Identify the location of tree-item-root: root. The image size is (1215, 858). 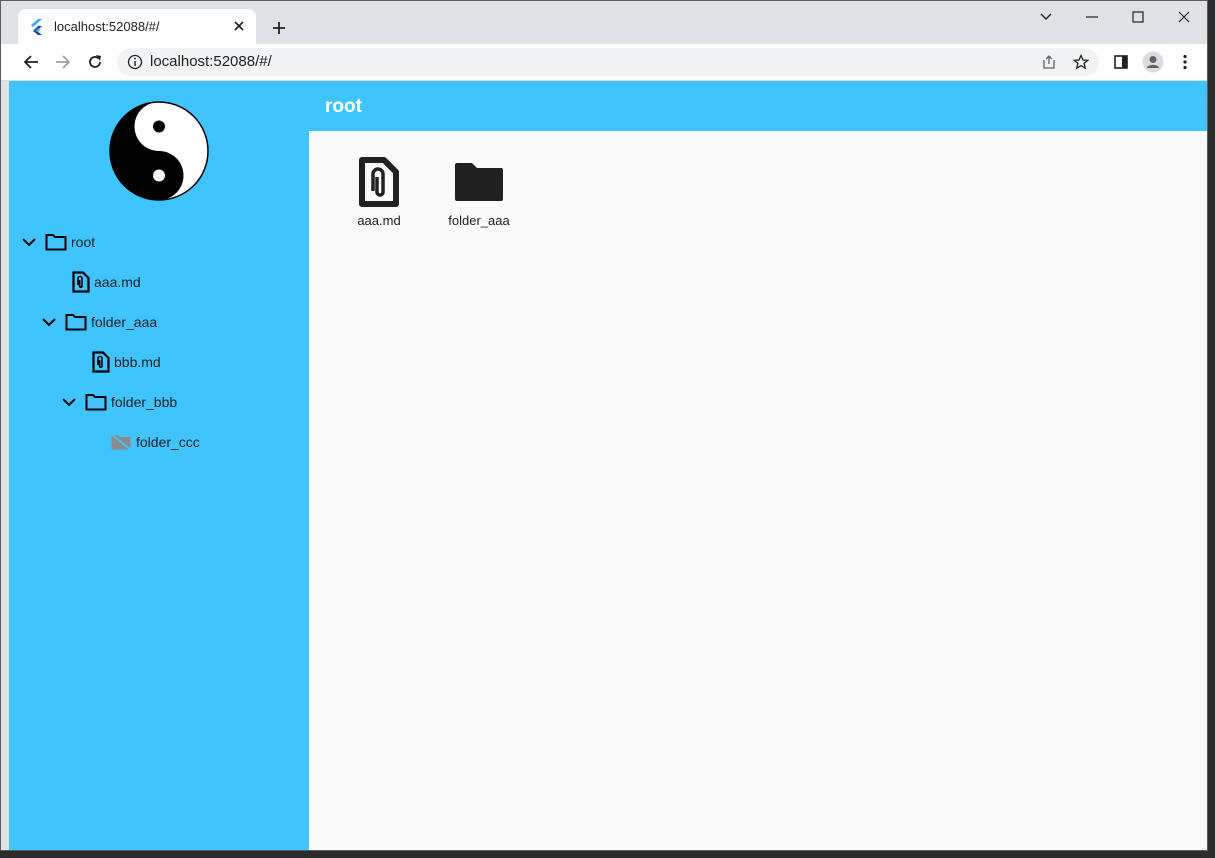
(58, 242).